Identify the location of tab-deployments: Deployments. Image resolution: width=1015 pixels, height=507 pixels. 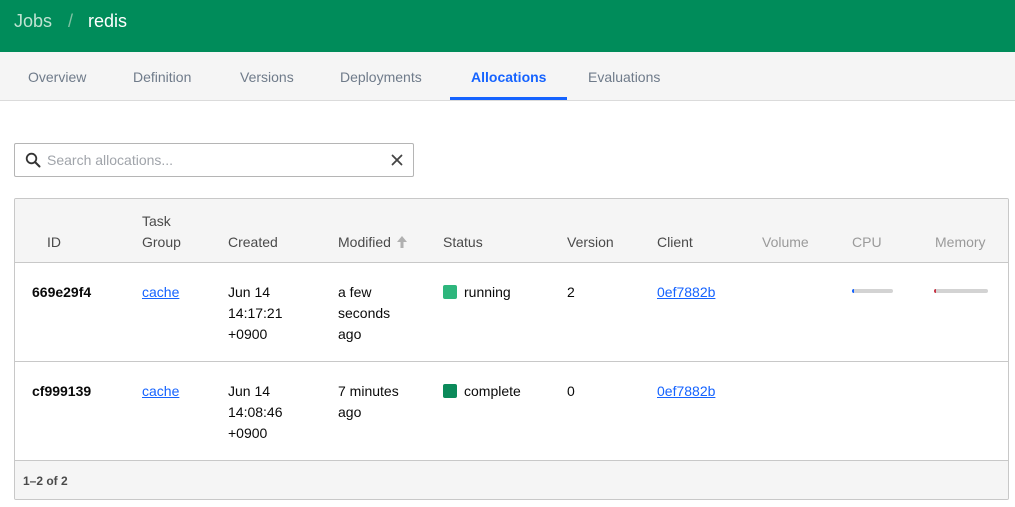
(381, 76).